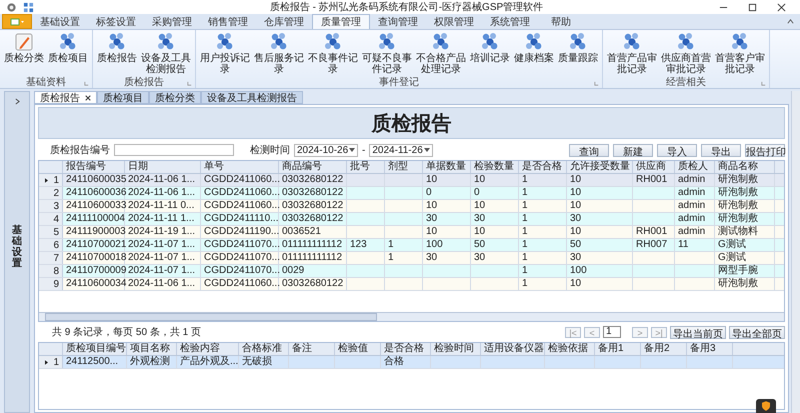 Image resolution: width=800 pixels, height=413 pixels. Describe the element at coordinates (51, 258) in the screenshot. I see `row-number: 7` at that location.